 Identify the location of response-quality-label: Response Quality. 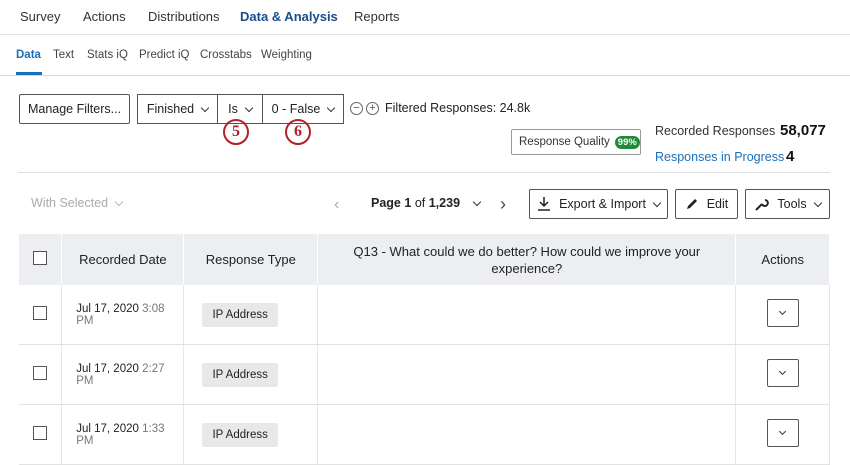
(564, 142).